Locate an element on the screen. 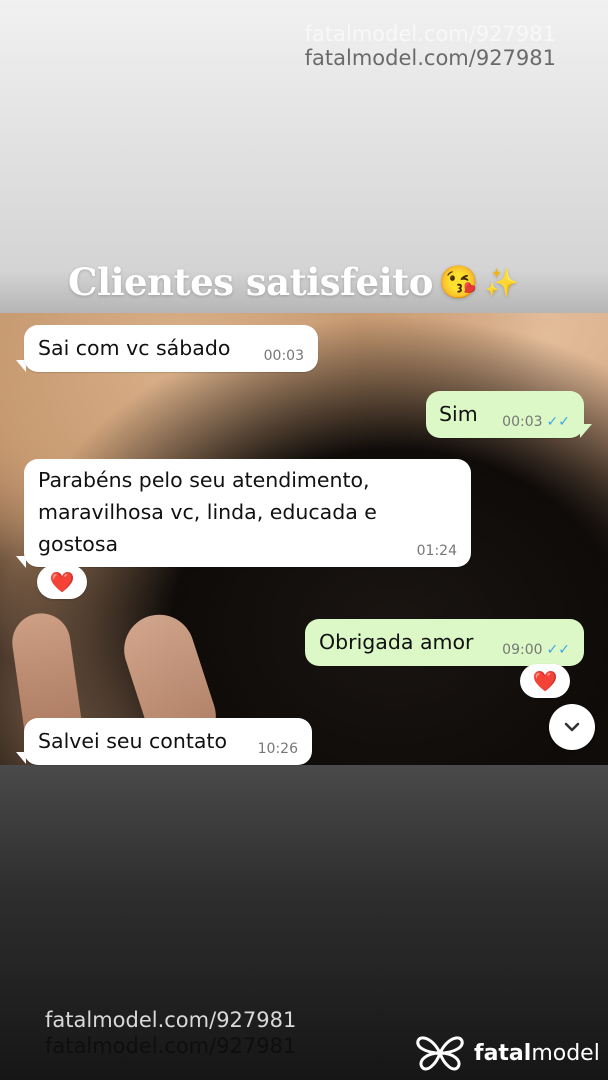 The height and width of the screenshot is (1080, 608). kiss-emoji-icon: 😘 is located at coordinates (458, 282).